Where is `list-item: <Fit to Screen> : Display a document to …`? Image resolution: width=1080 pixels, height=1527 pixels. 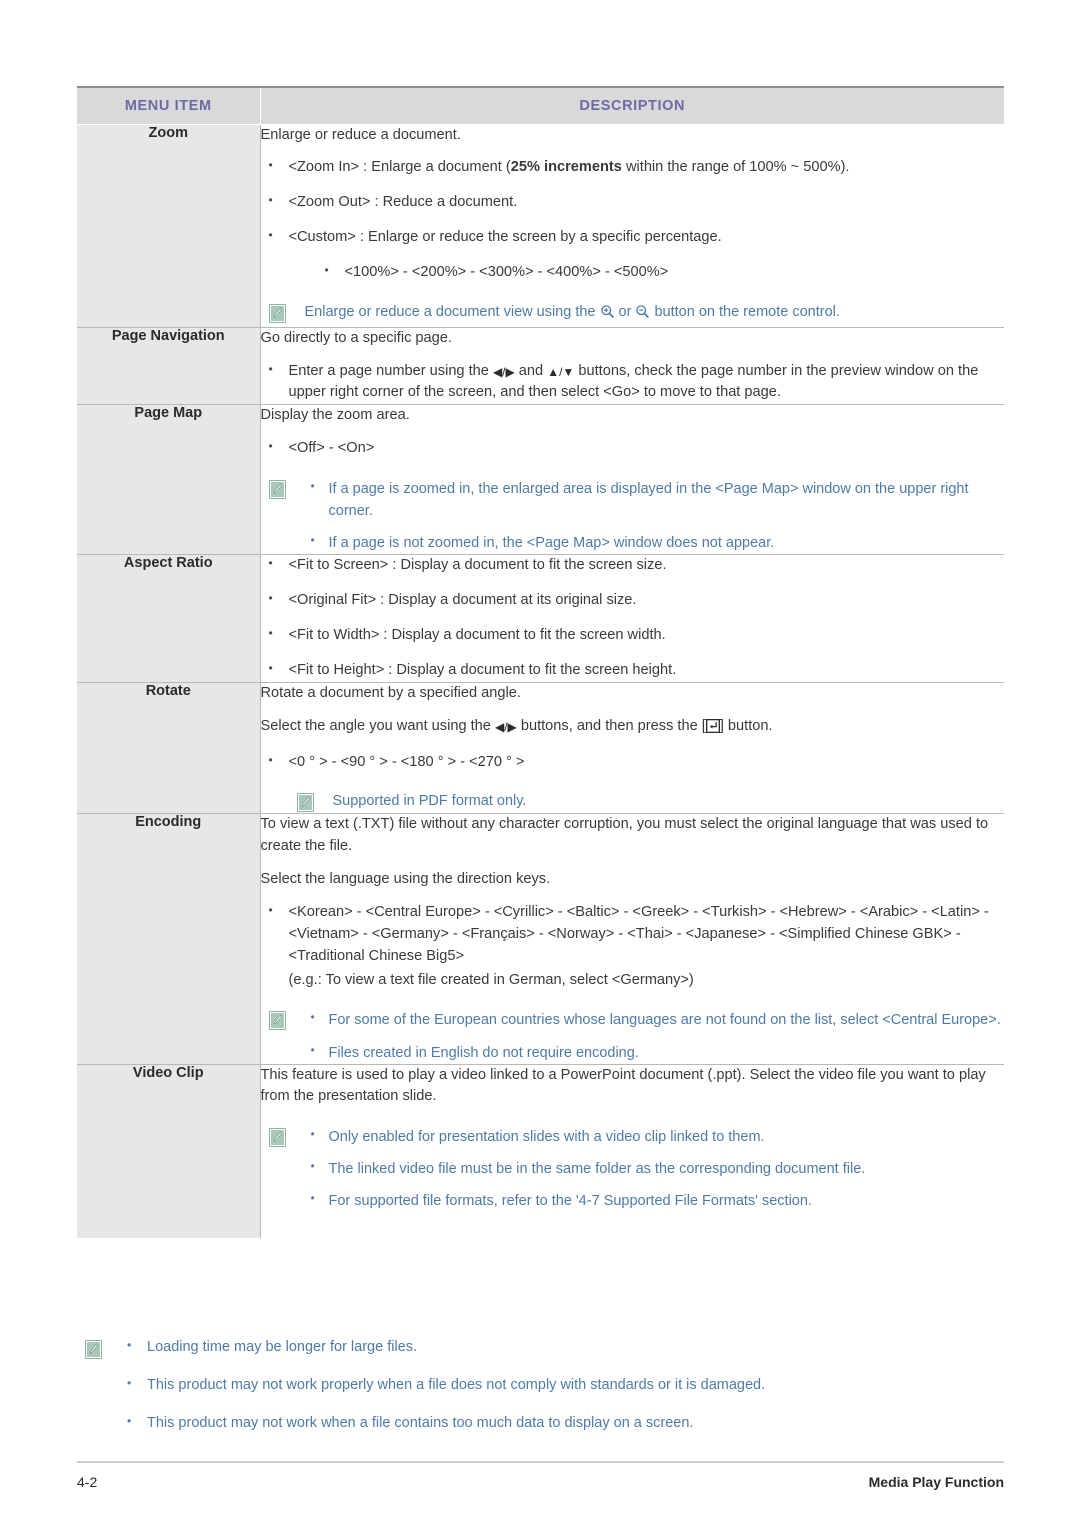
list-item: <Fit to Screen> : Display a document to … is located at coordinates (633, 565).